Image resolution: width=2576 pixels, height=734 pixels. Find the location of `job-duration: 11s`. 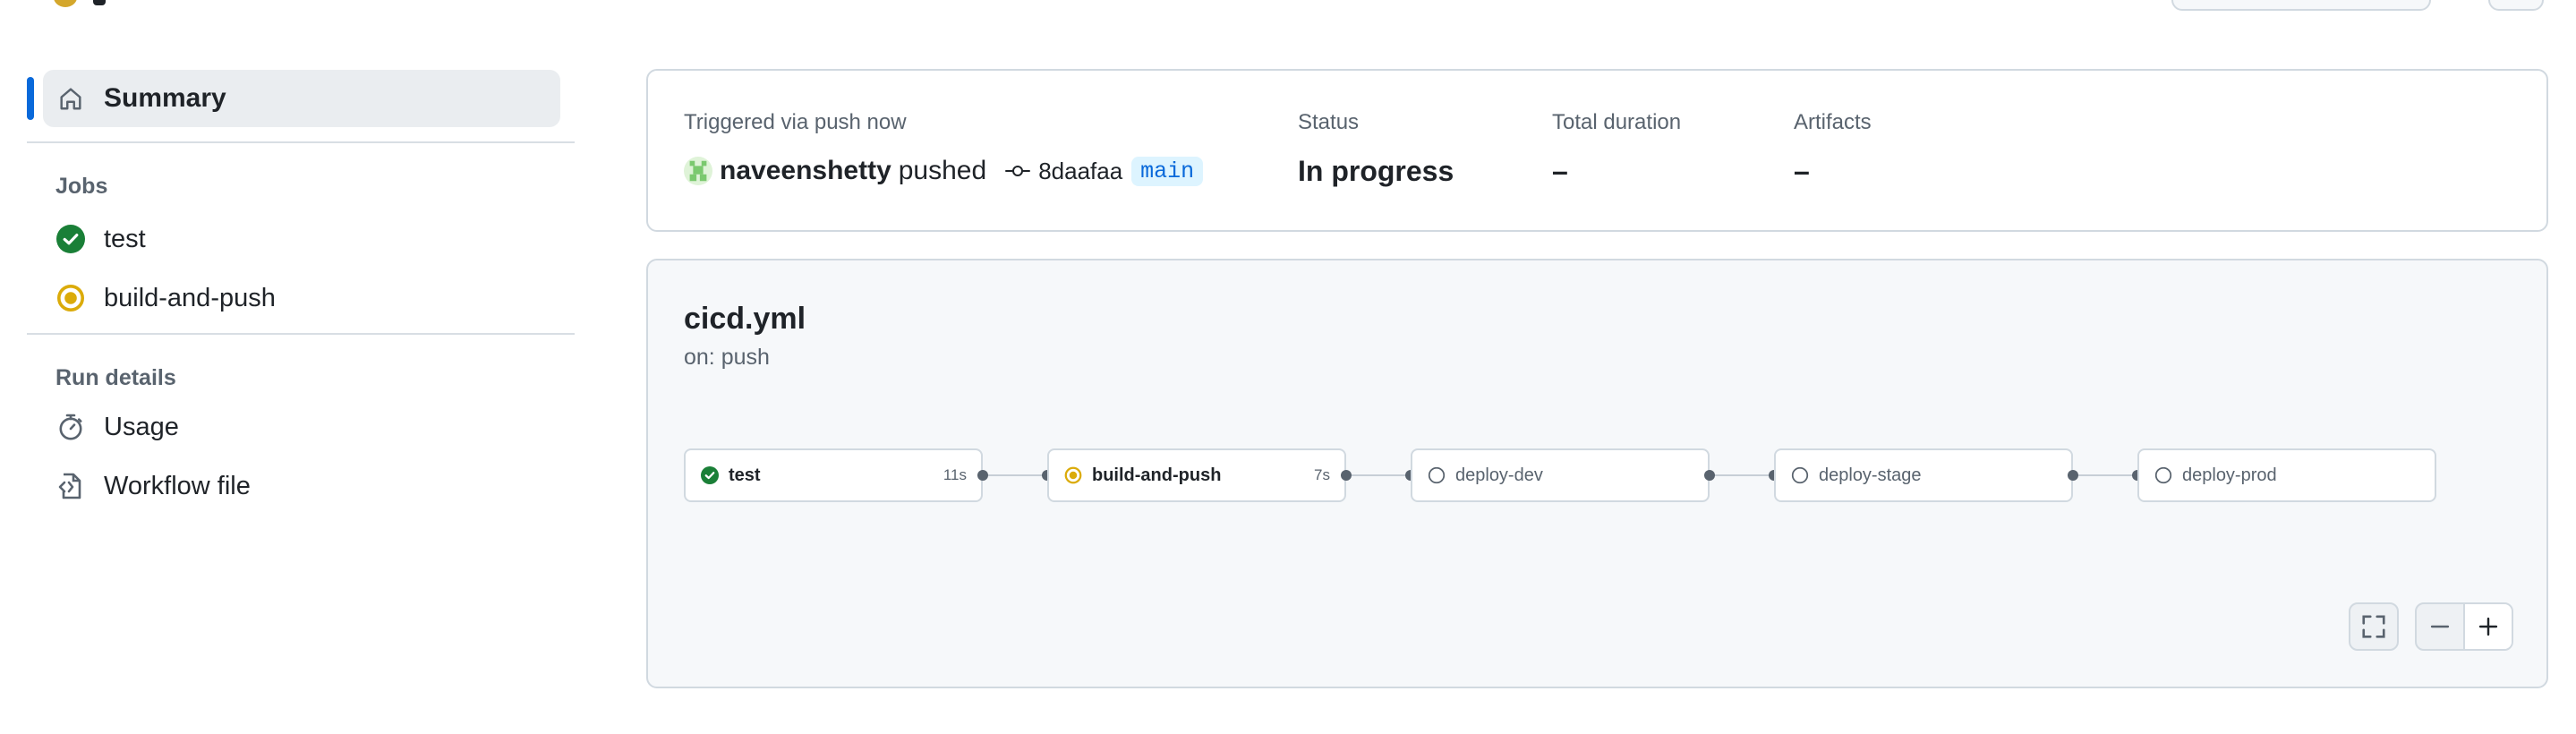

job-duration: 11s is located at coordinates (955, 475).